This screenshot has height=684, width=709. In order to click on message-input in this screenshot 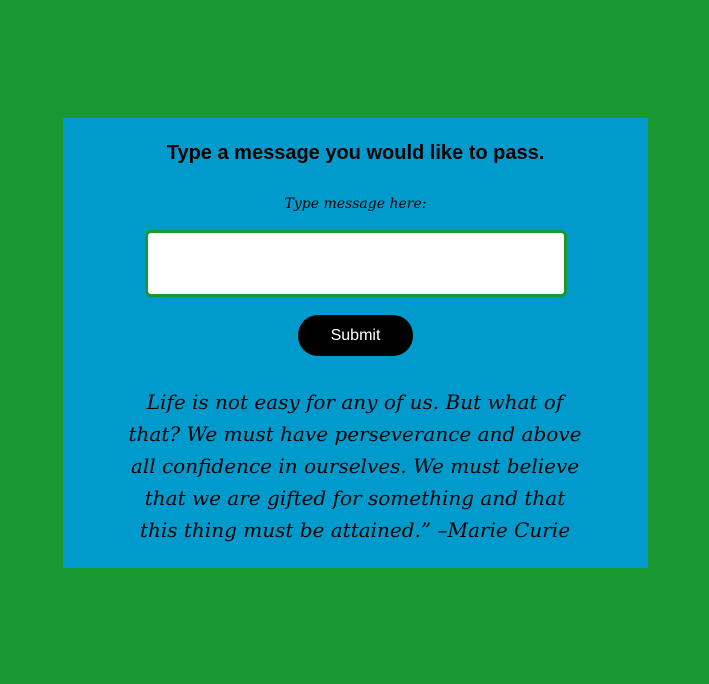, I will do `click(356, 263)`.